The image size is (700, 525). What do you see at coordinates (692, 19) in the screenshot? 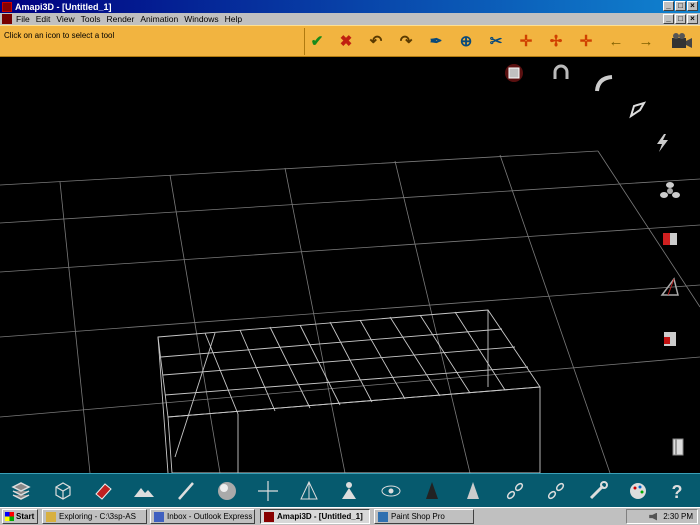
I see `doc-close-button: ×` at bounding box center [692, 19].